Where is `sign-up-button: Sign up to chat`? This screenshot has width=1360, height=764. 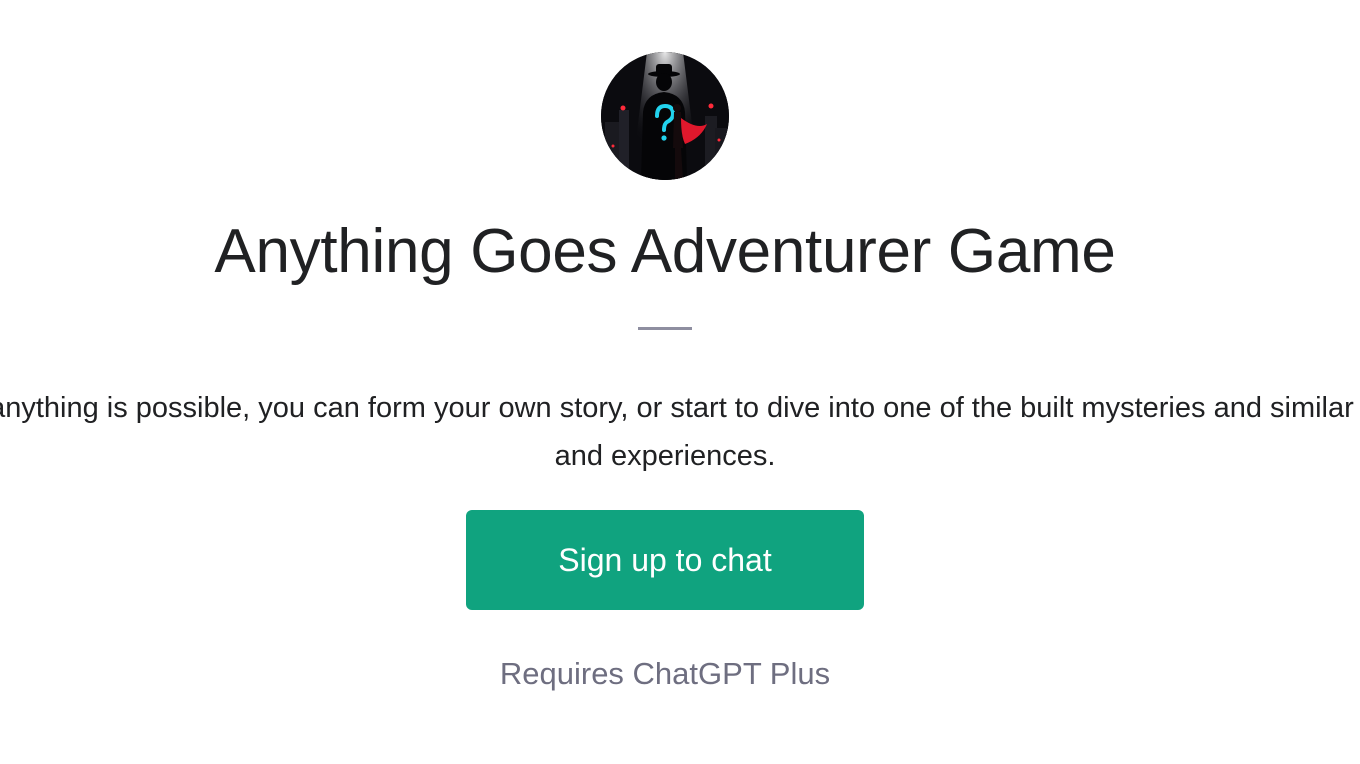
sign-up-button: Sign up to chat is located at coordinates (665, 560).